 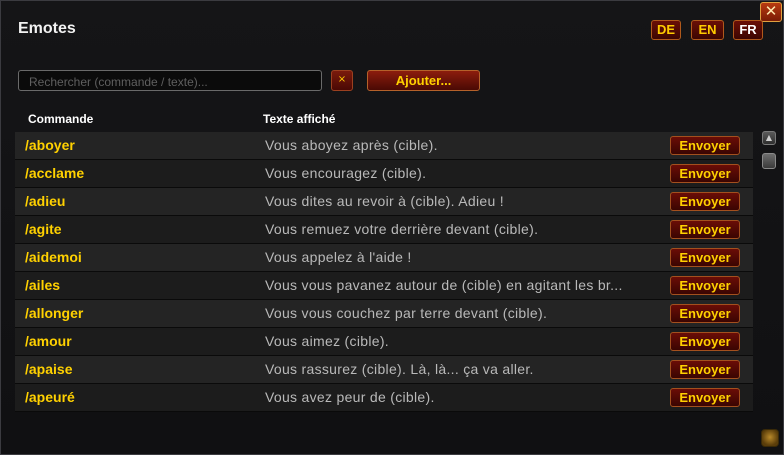 I want to click on emote-command: /adieu, so click(x=45, y=201).